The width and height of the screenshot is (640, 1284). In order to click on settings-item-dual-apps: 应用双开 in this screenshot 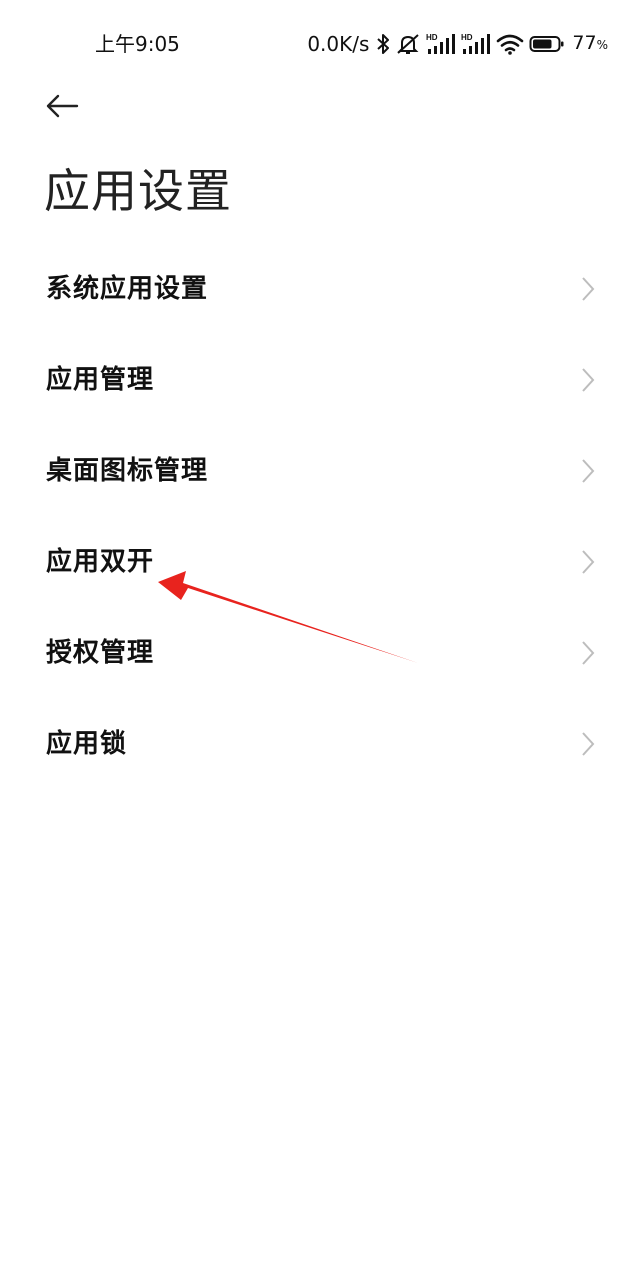, I will do `click(320, 561)`.